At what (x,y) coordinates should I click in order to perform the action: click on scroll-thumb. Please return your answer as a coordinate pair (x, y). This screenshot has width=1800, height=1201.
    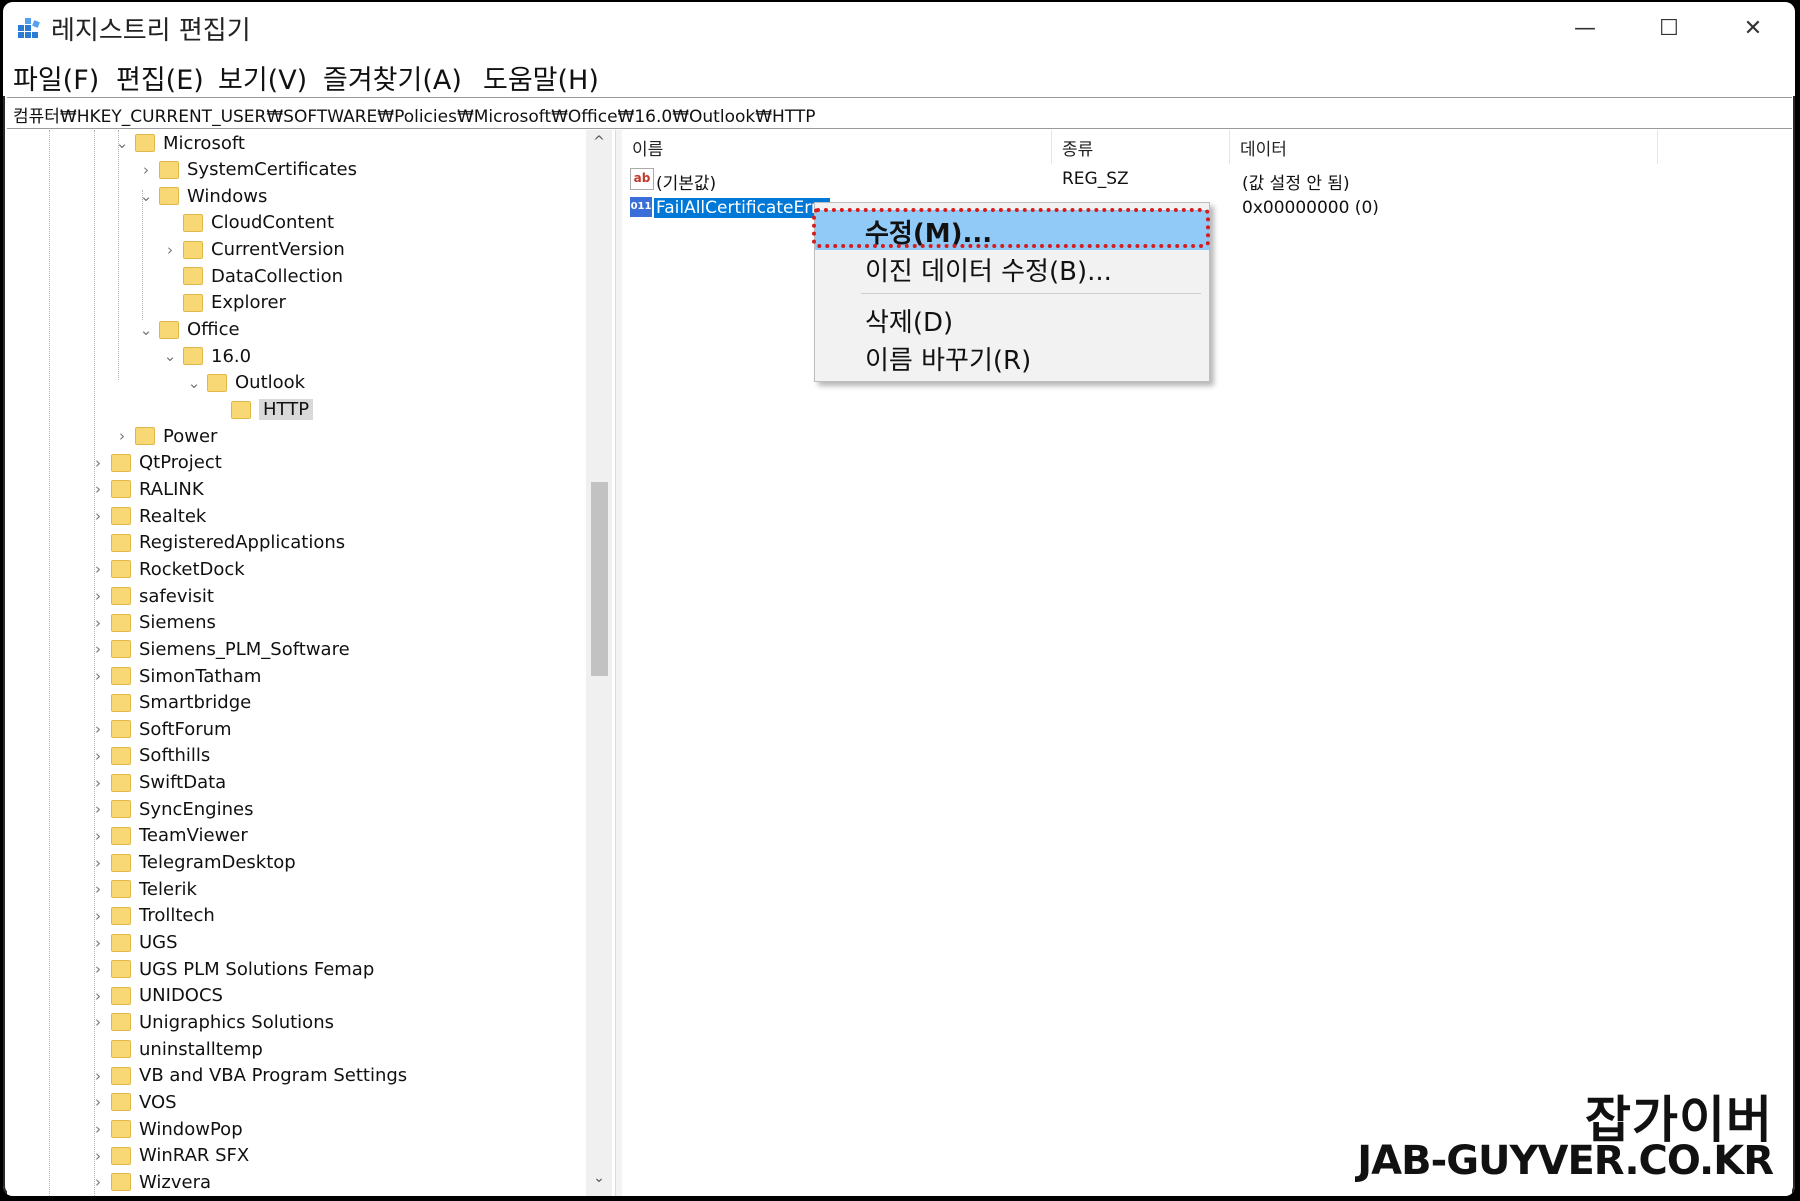
    Looking at the image, I should click on (599, 579).